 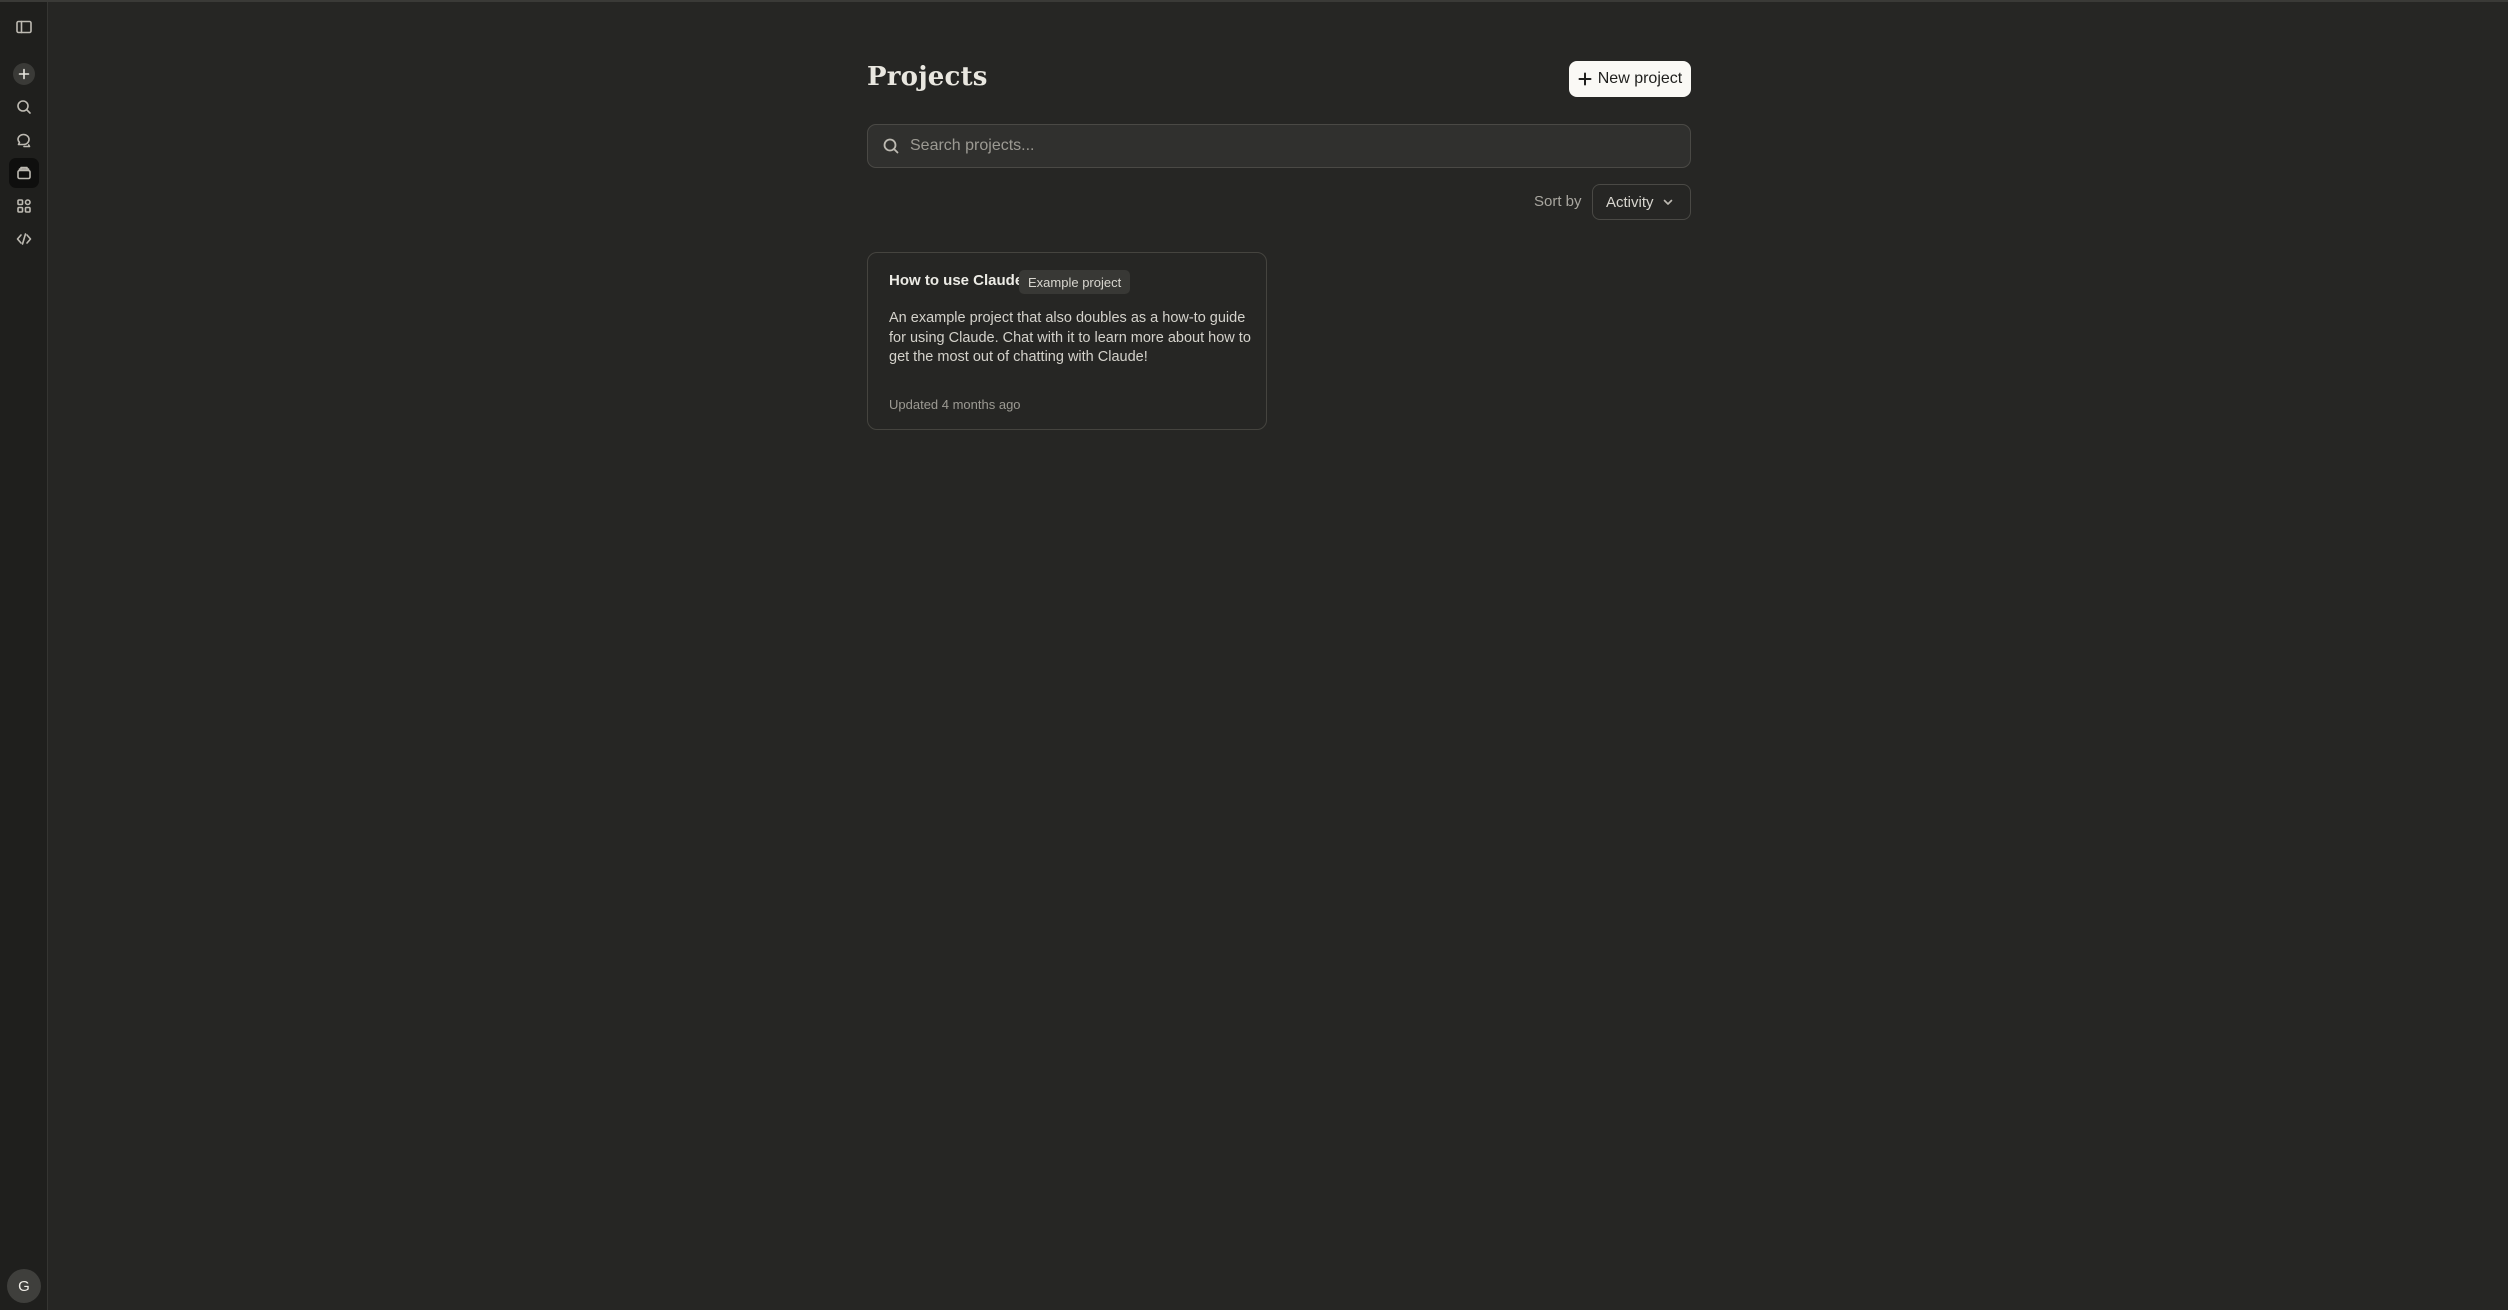 I want to click on new-chat-button, so click(x=24, y=74).